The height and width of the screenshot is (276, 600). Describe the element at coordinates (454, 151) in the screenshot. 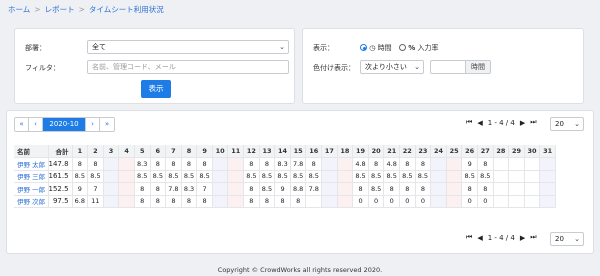

I see `col-header-day: 25` at that location.